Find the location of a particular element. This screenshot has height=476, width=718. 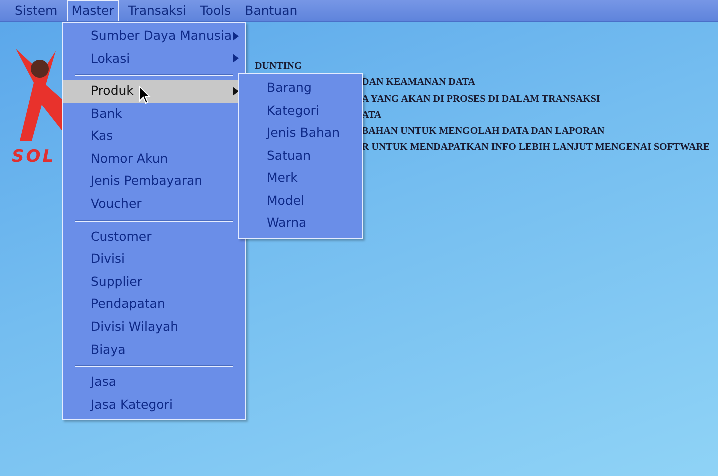

menu-item: Bank is located at coordinates (150, 114).